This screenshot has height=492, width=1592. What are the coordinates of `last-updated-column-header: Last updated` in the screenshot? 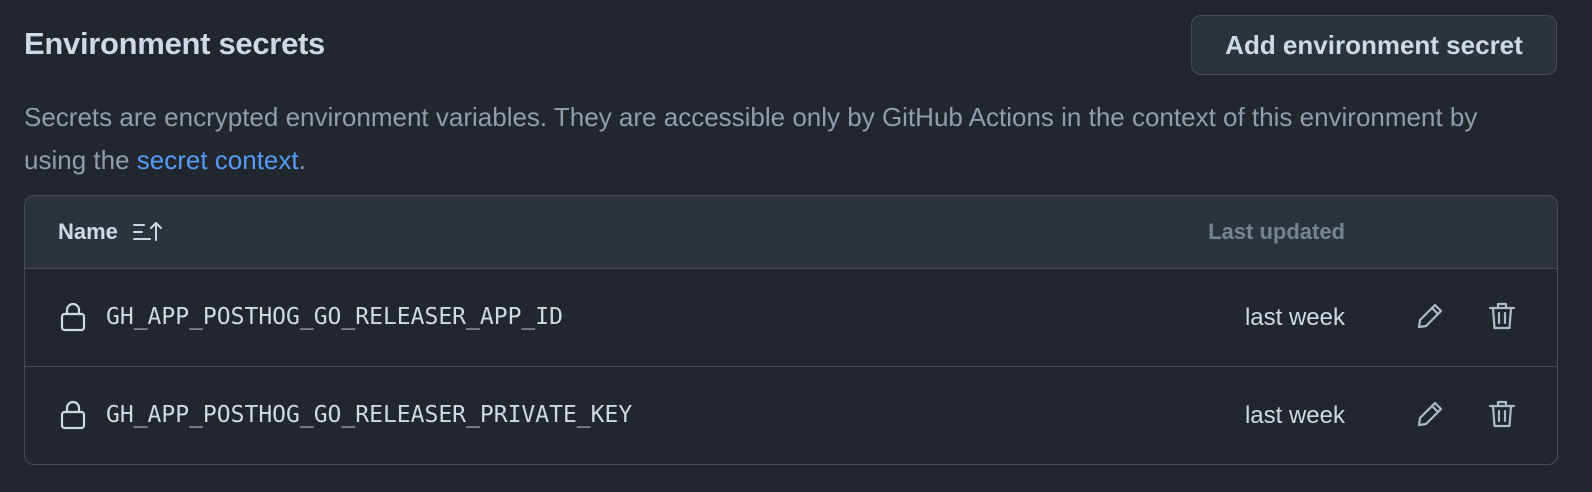 It's located at (1276, 231).